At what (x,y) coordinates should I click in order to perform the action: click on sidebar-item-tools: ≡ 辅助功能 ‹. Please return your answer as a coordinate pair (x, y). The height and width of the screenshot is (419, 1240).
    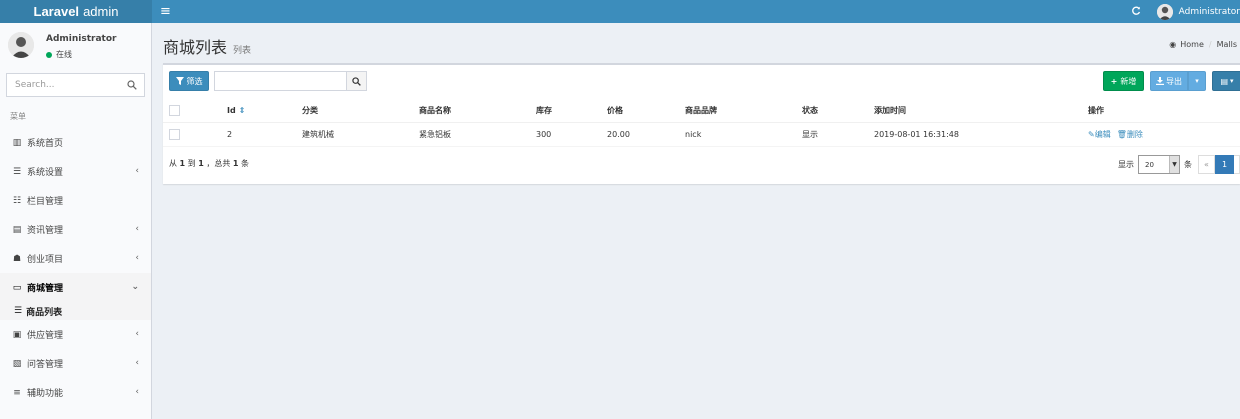
    Looking at the image, I should click on (75, 392).